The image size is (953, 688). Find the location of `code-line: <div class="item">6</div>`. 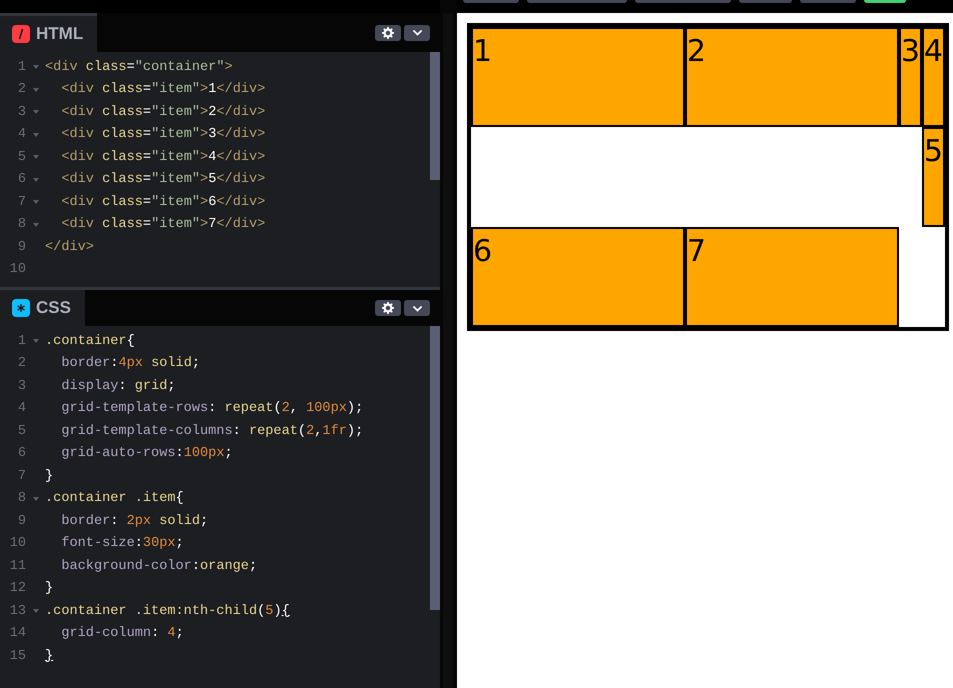

code-line: <div class="item">6</div> is located at coordinates (163, 202).